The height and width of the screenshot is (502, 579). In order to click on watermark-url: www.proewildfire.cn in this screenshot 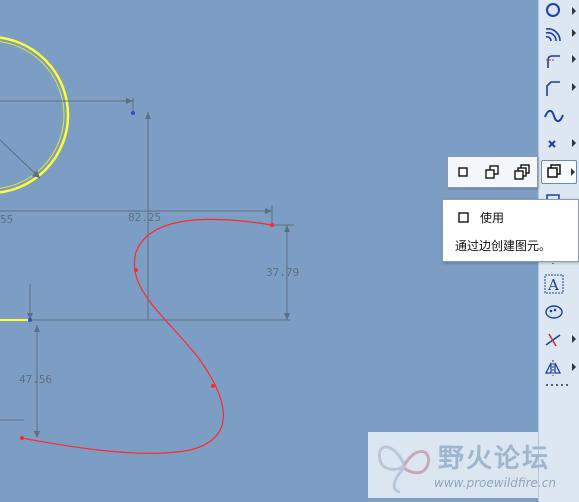, I will do `click(495, 483)`.